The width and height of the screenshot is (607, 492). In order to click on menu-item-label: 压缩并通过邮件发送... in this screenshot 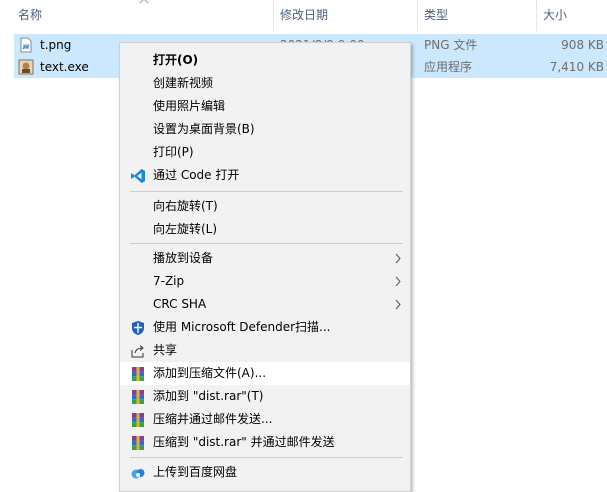, I will do `click(213, 419)`.